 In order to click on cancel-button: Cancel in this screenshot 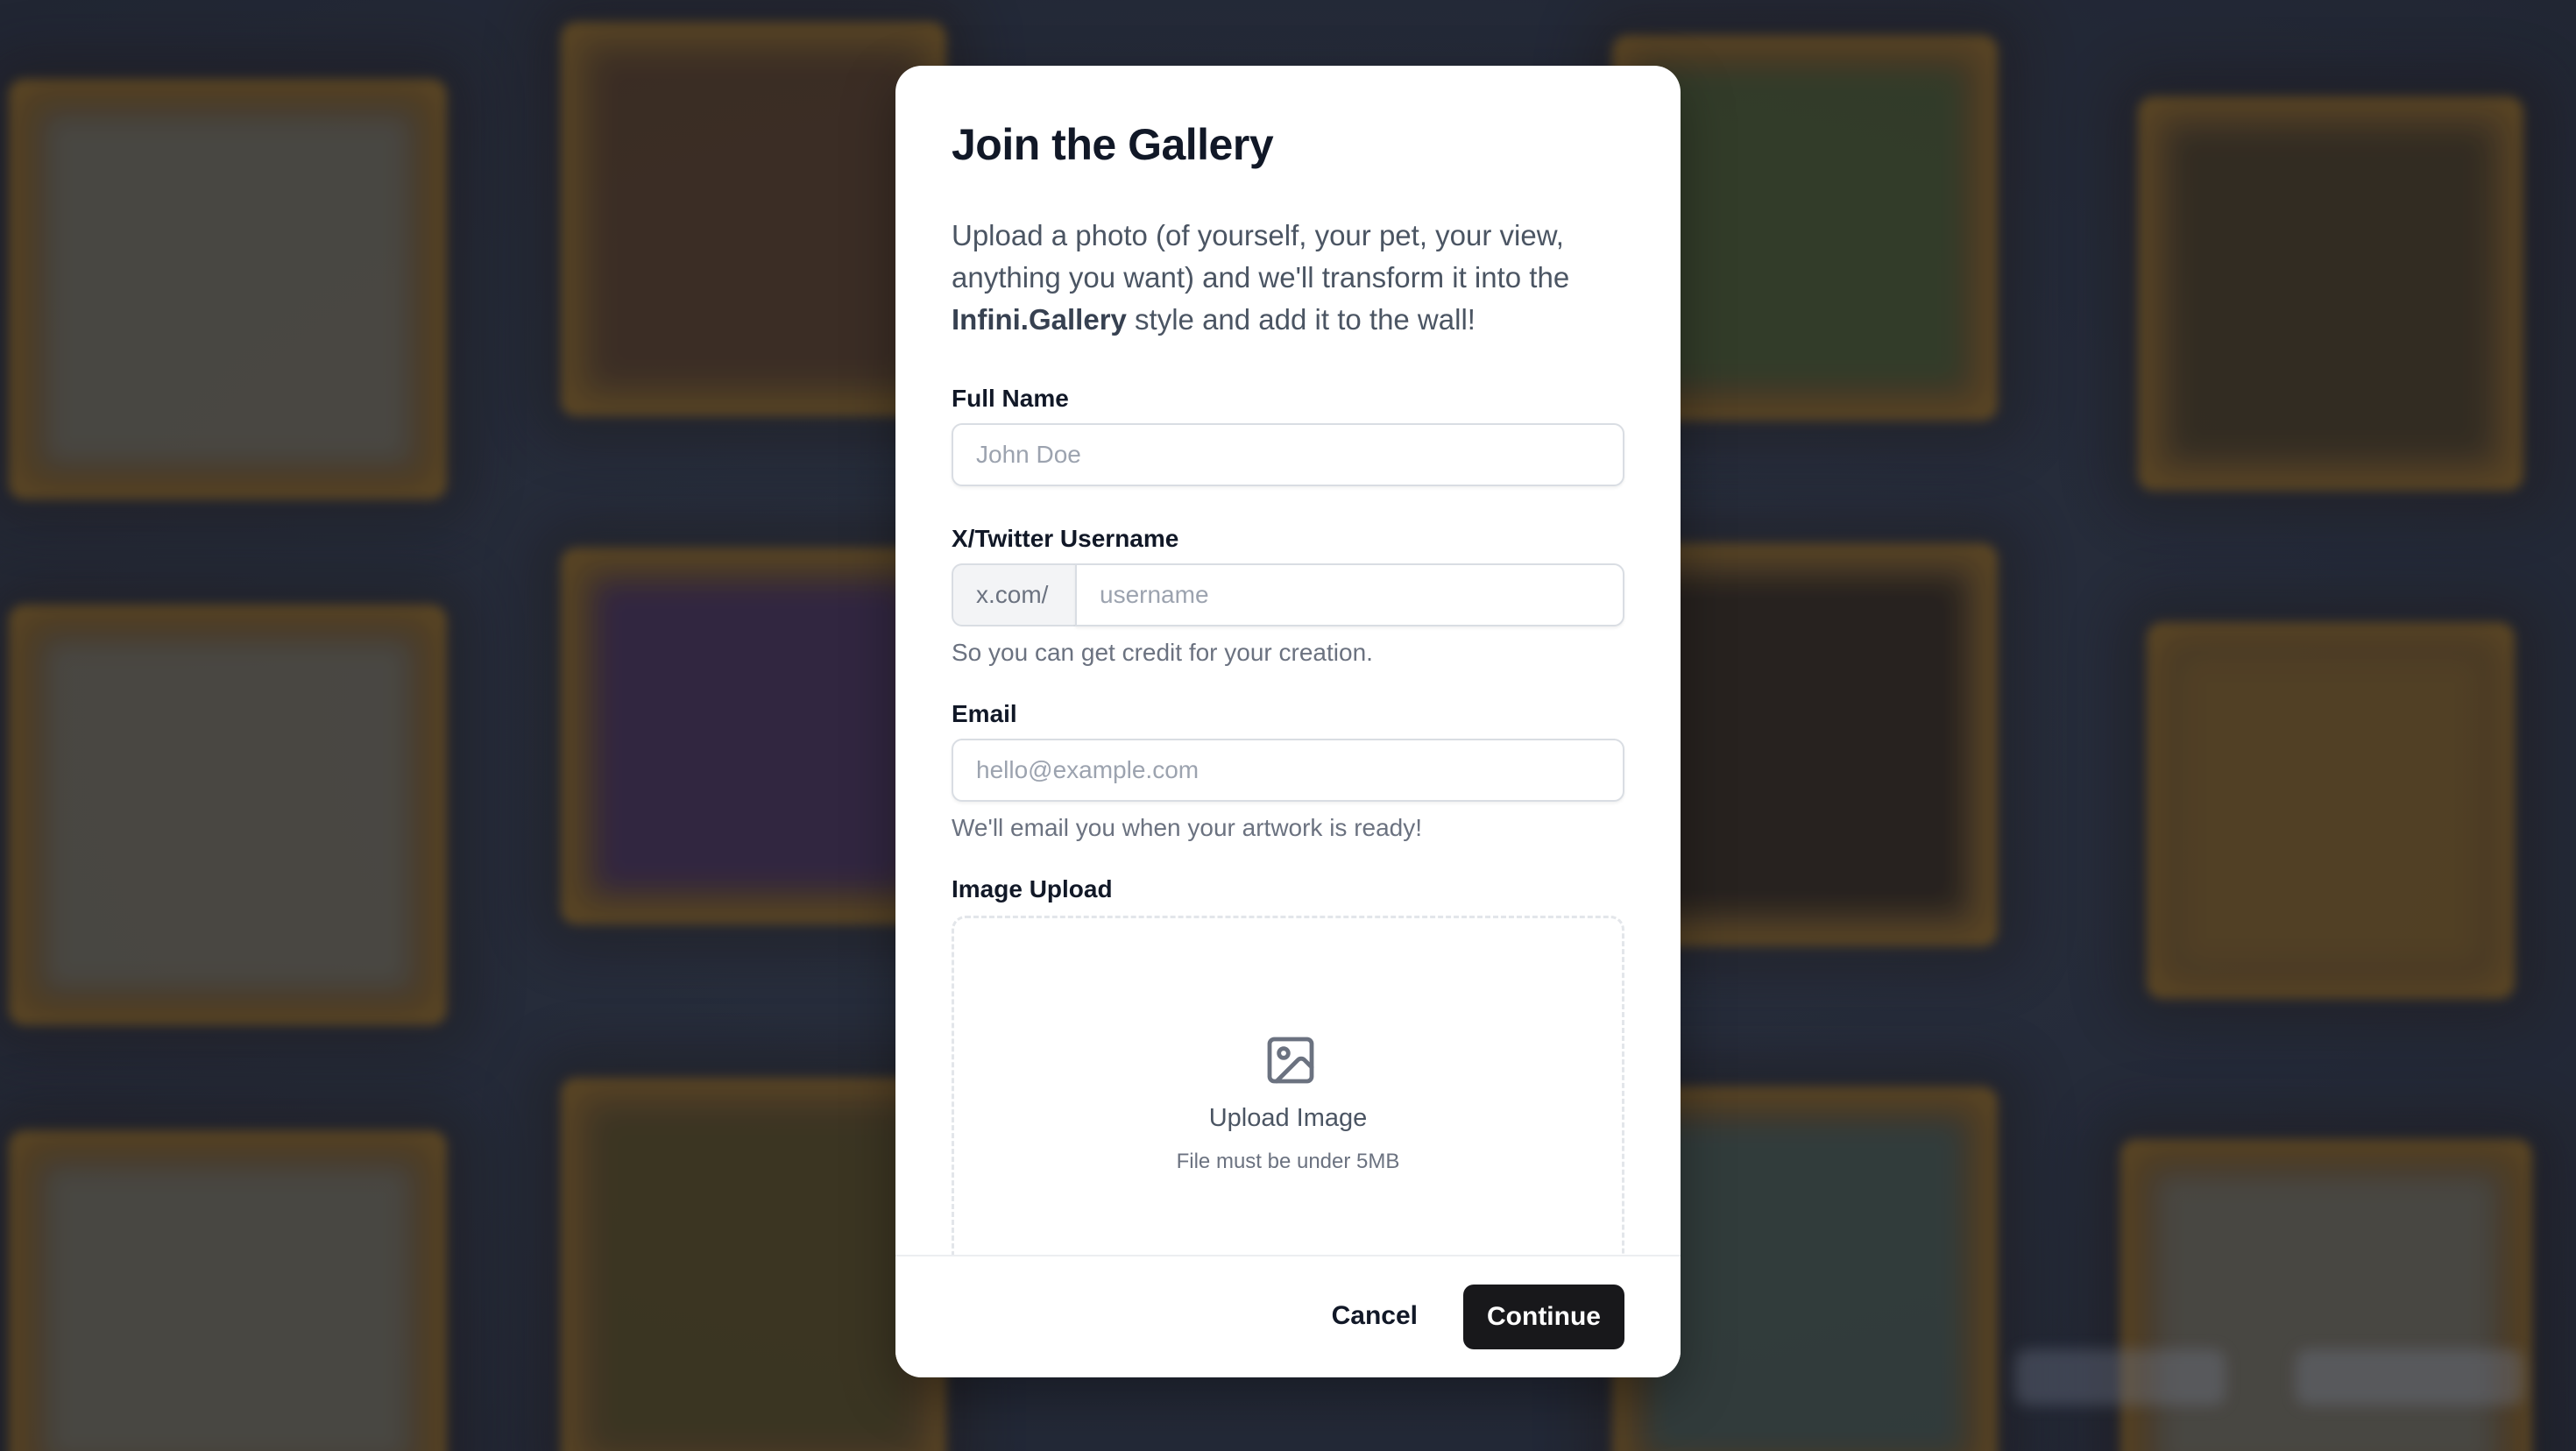, I will do `click(1374, 1316)`.